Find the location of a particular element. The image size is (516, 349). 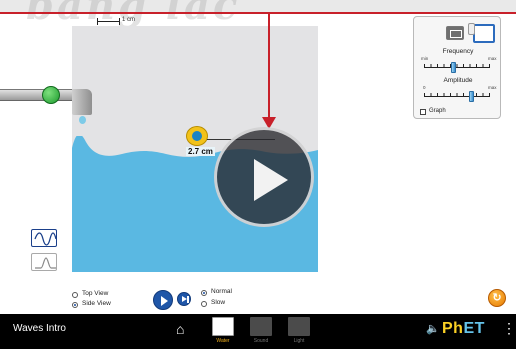

scale-bar: 1 cm is located at coordinates (128, 22).